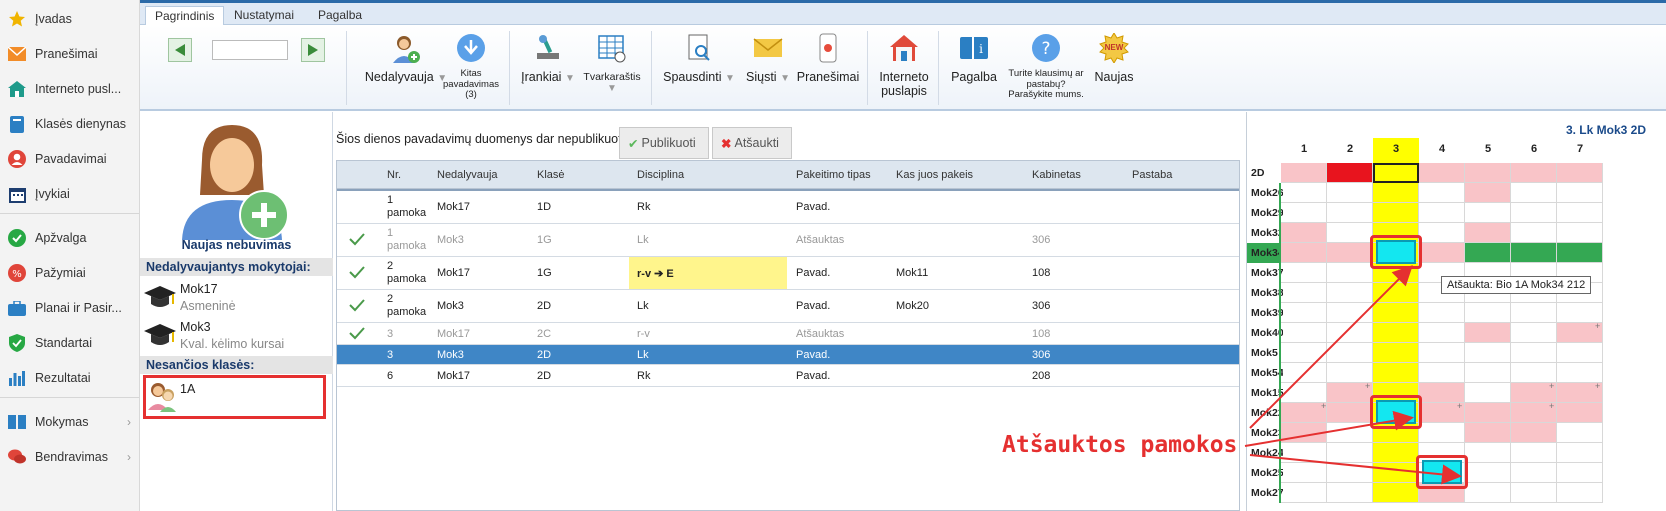 This screenshot has width=1666, height=511. Describe the element at coordinates (788, 376) in the screenshot. I see `table-row: 6 Mok17 2D Rk Pavad. 208` at that location.